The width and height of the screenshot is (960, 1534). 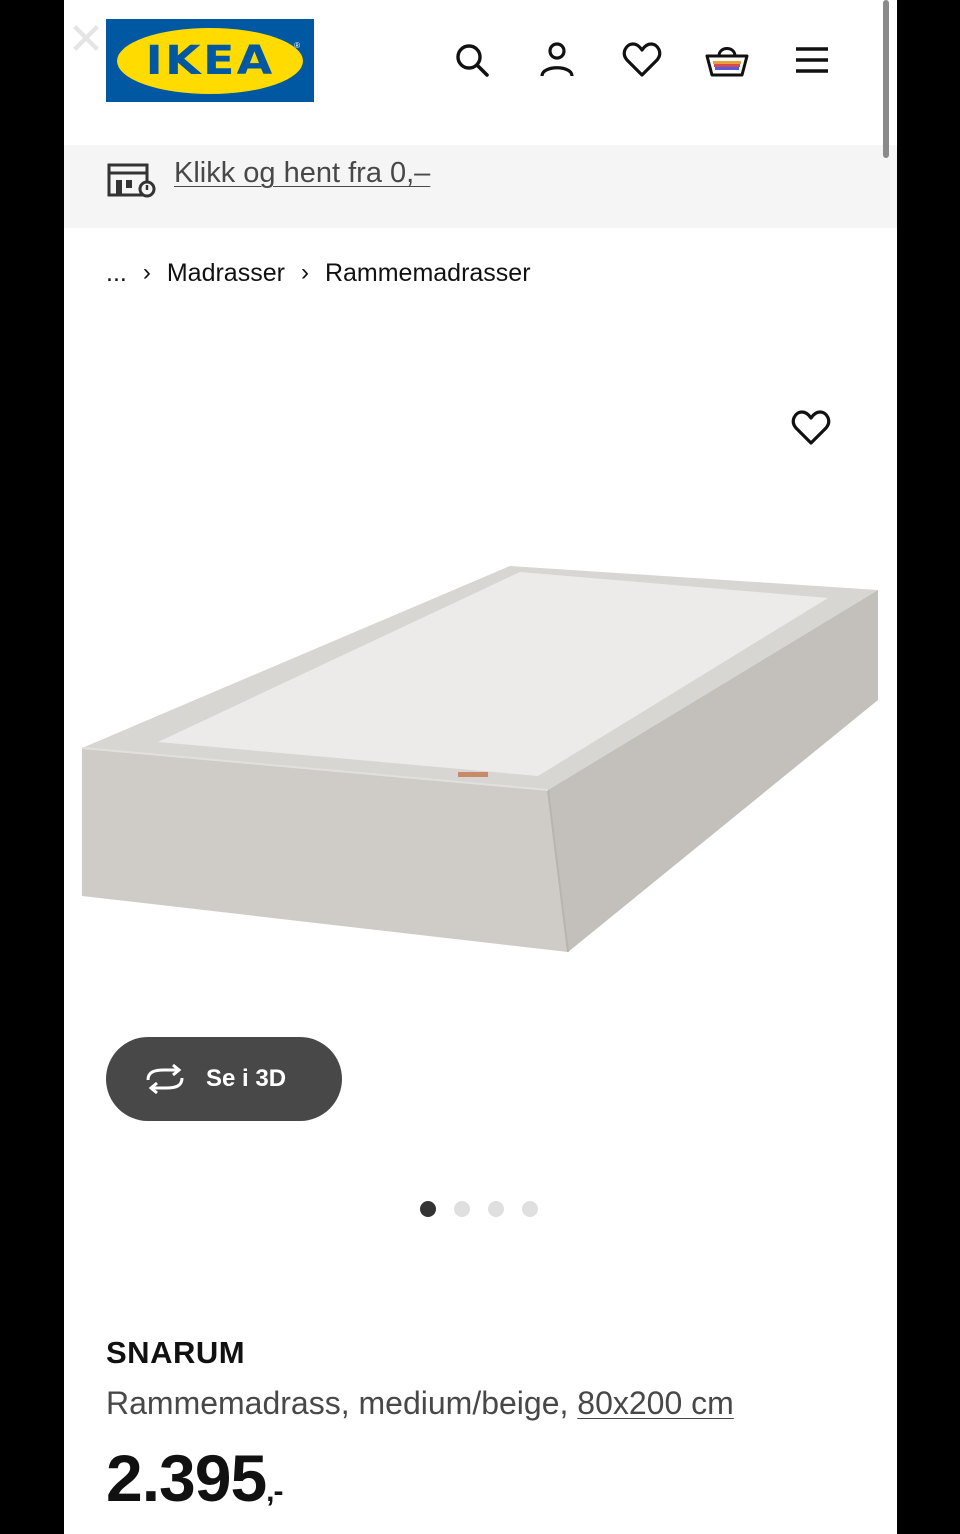 What do you see at coordinates (655, 1403) in the screenshot?
I see `product-size-link: 80x200 cm` at bounding box center [655, 1403].